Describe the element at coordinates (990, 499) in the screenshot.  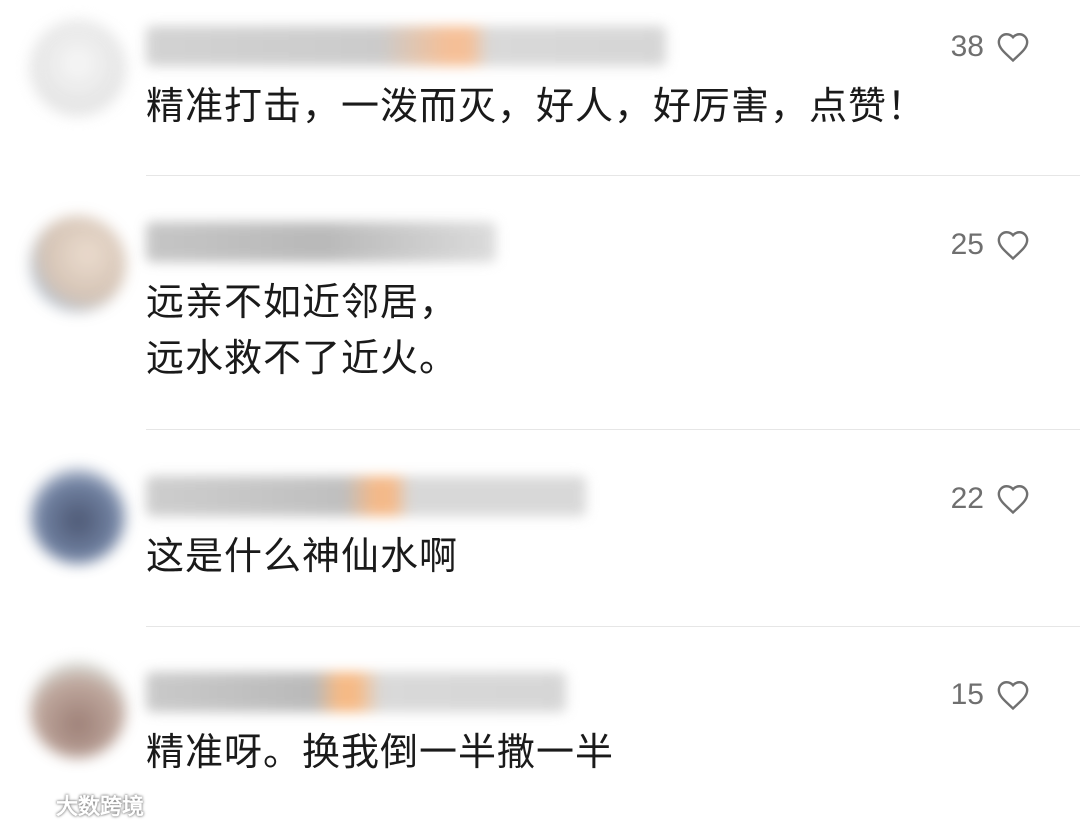
I see `like-control: 22` at that location.